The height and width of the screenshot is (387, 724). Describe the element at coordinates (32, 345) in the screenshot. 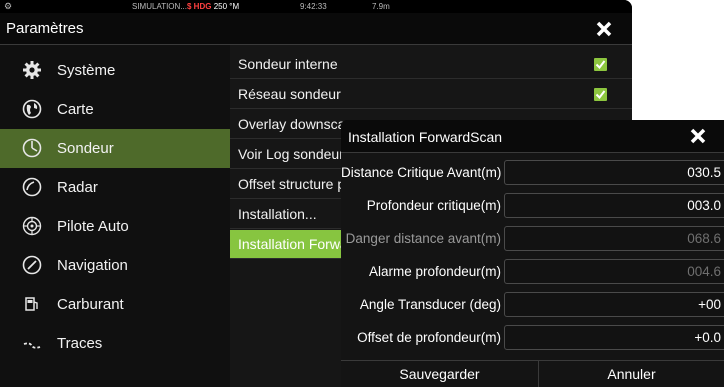

I see `trail-icon` at that location.